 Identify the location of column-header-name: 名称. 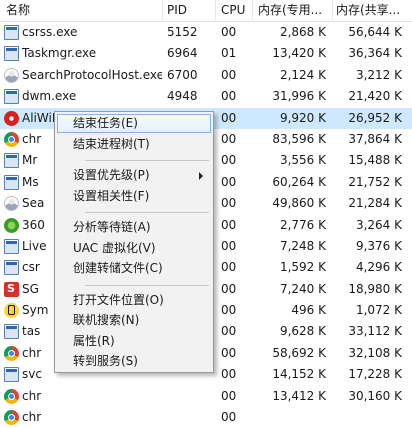
(81, 10).